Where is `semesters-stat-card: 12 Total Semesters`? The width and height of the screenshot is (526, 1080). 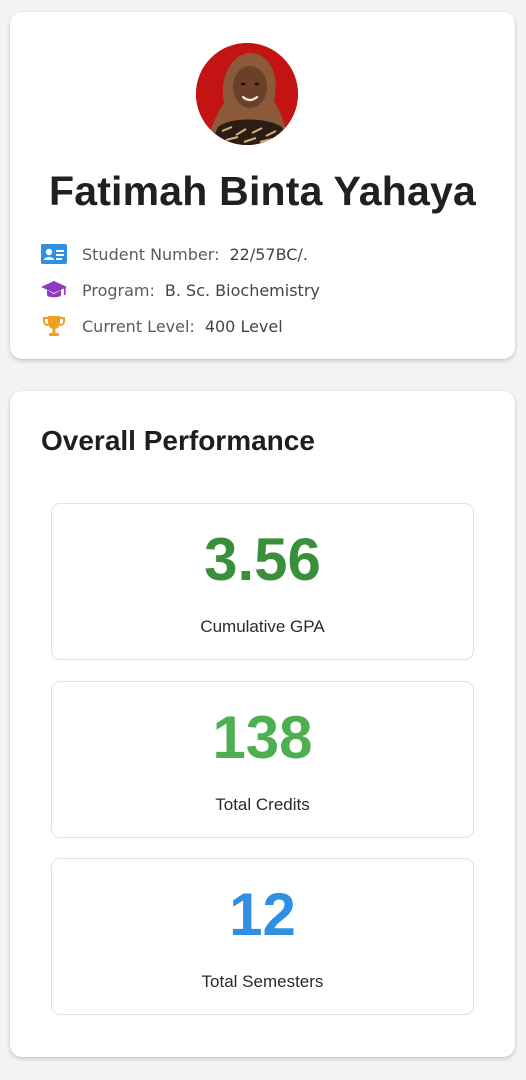 semesters-stat-card: 12 Total Semesters is located at coordinates (262, 936).